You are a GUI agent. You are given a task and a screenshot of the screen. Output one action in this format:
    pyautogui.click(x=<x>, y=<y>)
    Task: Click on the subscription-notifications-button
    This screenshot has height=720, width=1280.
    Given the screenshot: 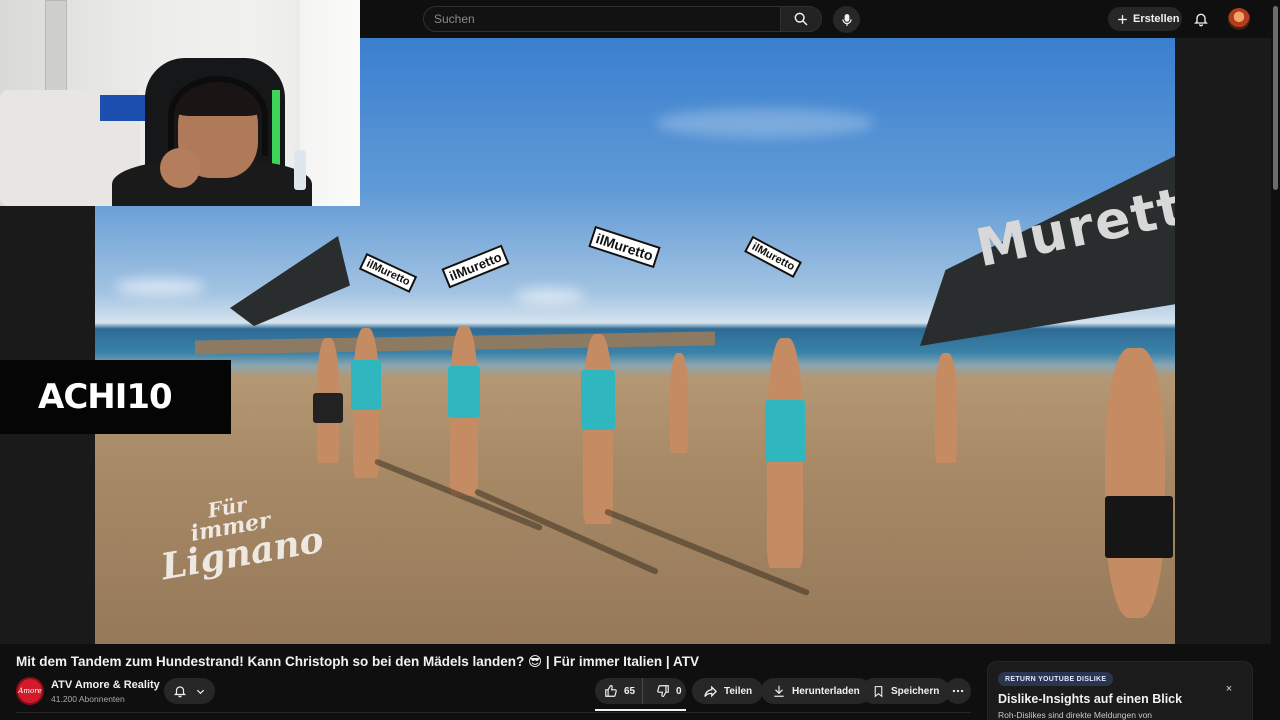 What is the action you would take?
    pyautogui.click(x=189, y=691)
    